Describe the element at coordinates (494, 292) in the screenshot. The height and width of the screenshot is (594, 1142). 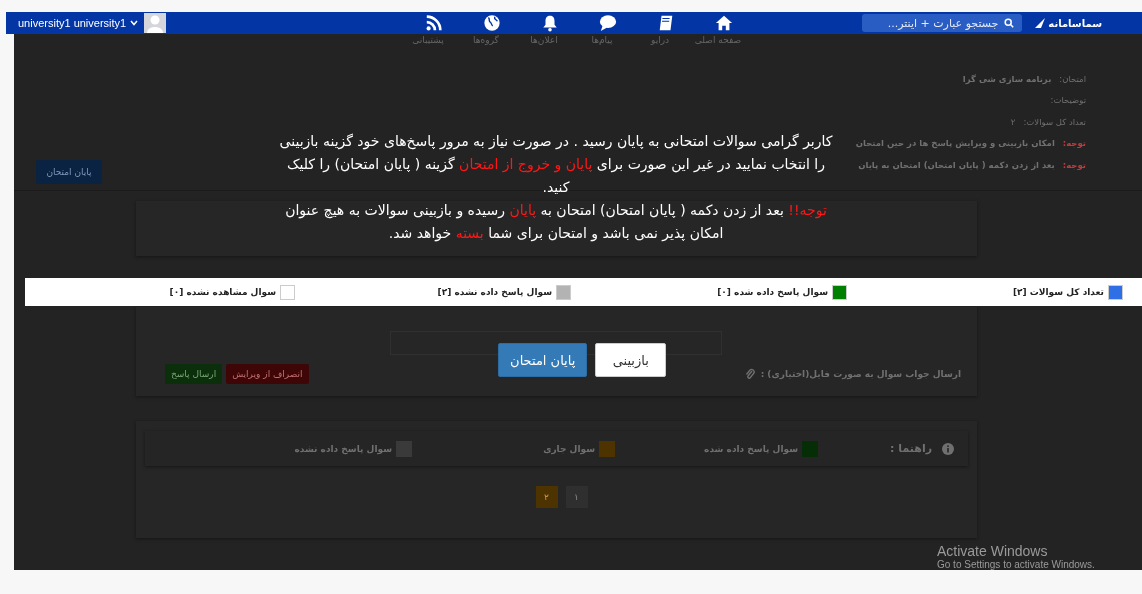
I see `legend-label: سوال پاسخ داده نشده [۲]` at that location.